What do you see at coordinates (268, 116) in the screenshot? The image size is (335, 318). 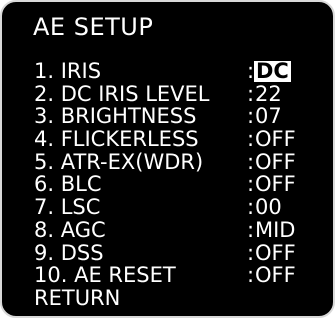 I see `item-value: 07` at bounding box center [268, 116].